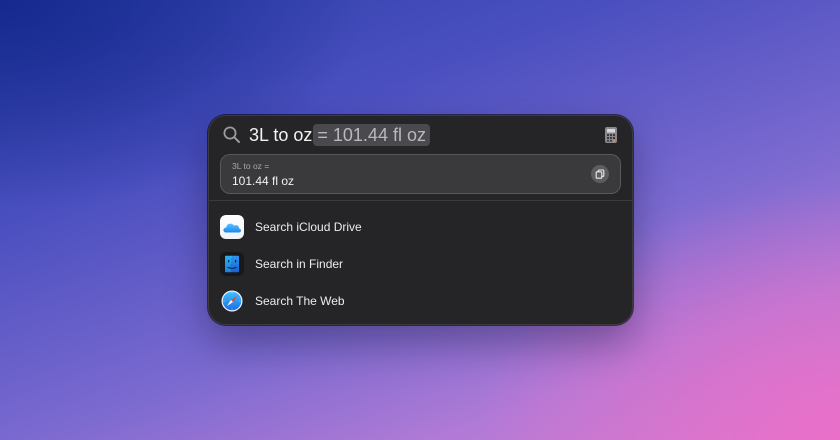  Describe the element at coordinates (280, 135) in the screenshot. I see `search-query-text: 3L to oz` at that location.